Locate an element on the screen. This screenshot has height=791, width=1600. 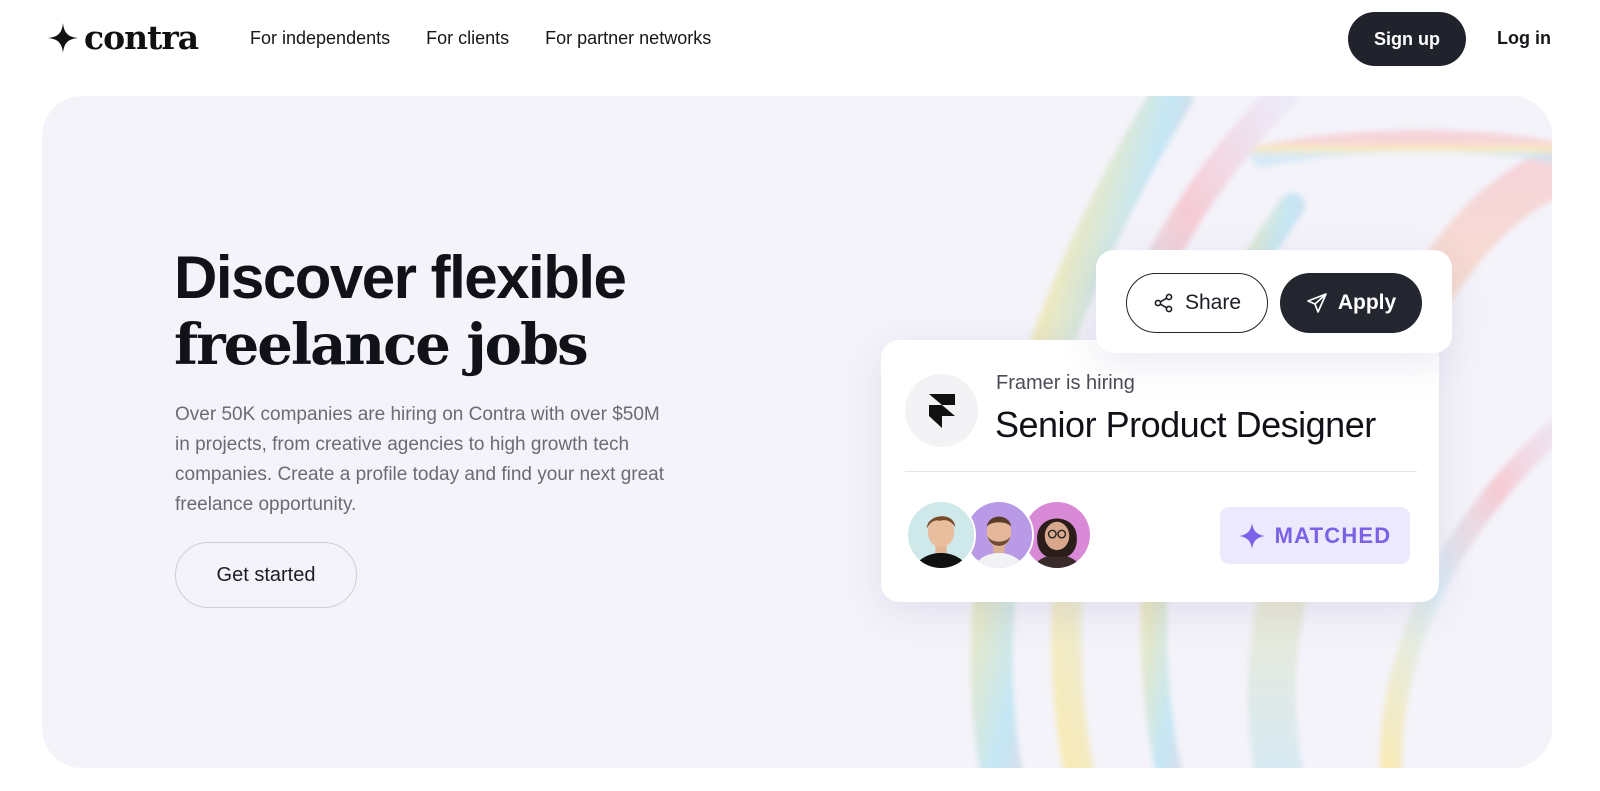
sign-up-button: Sign up is located at coordinates (1407, 39).